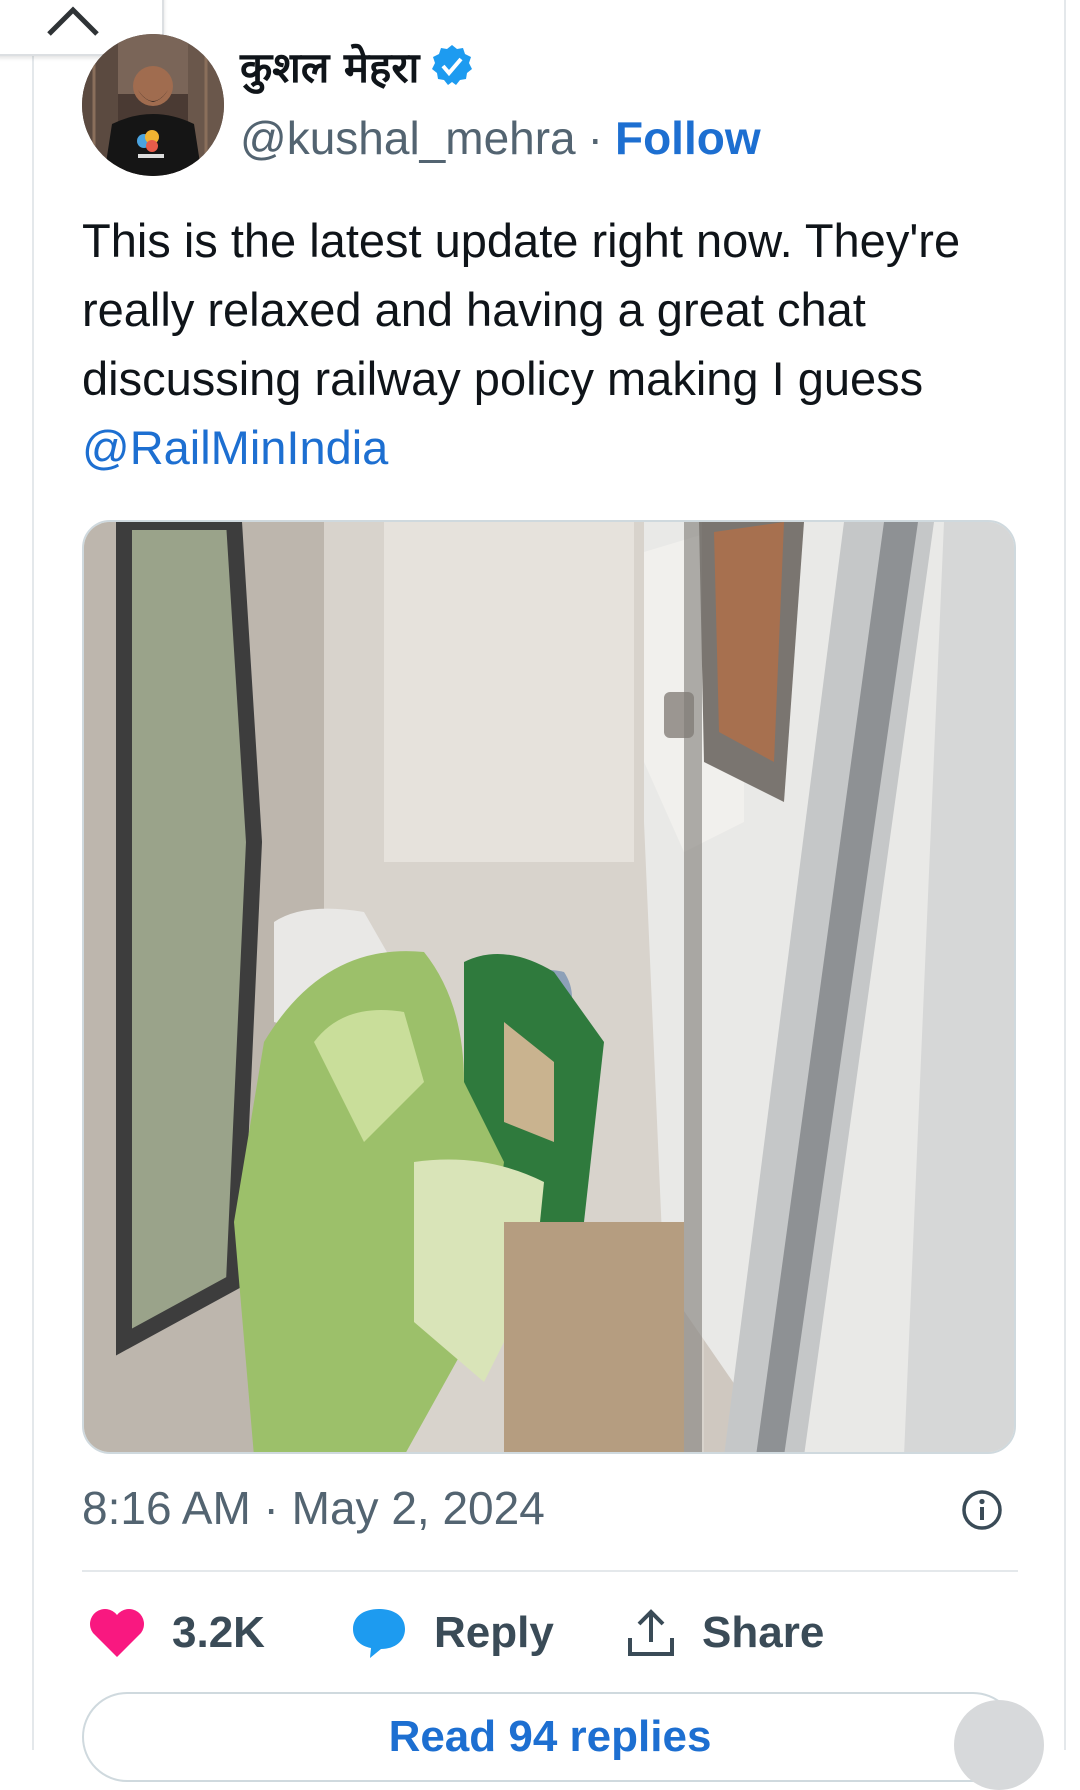 This screenshot has width=1080, height=1790. I want to click on share-label: Share, so click(763, 1632).